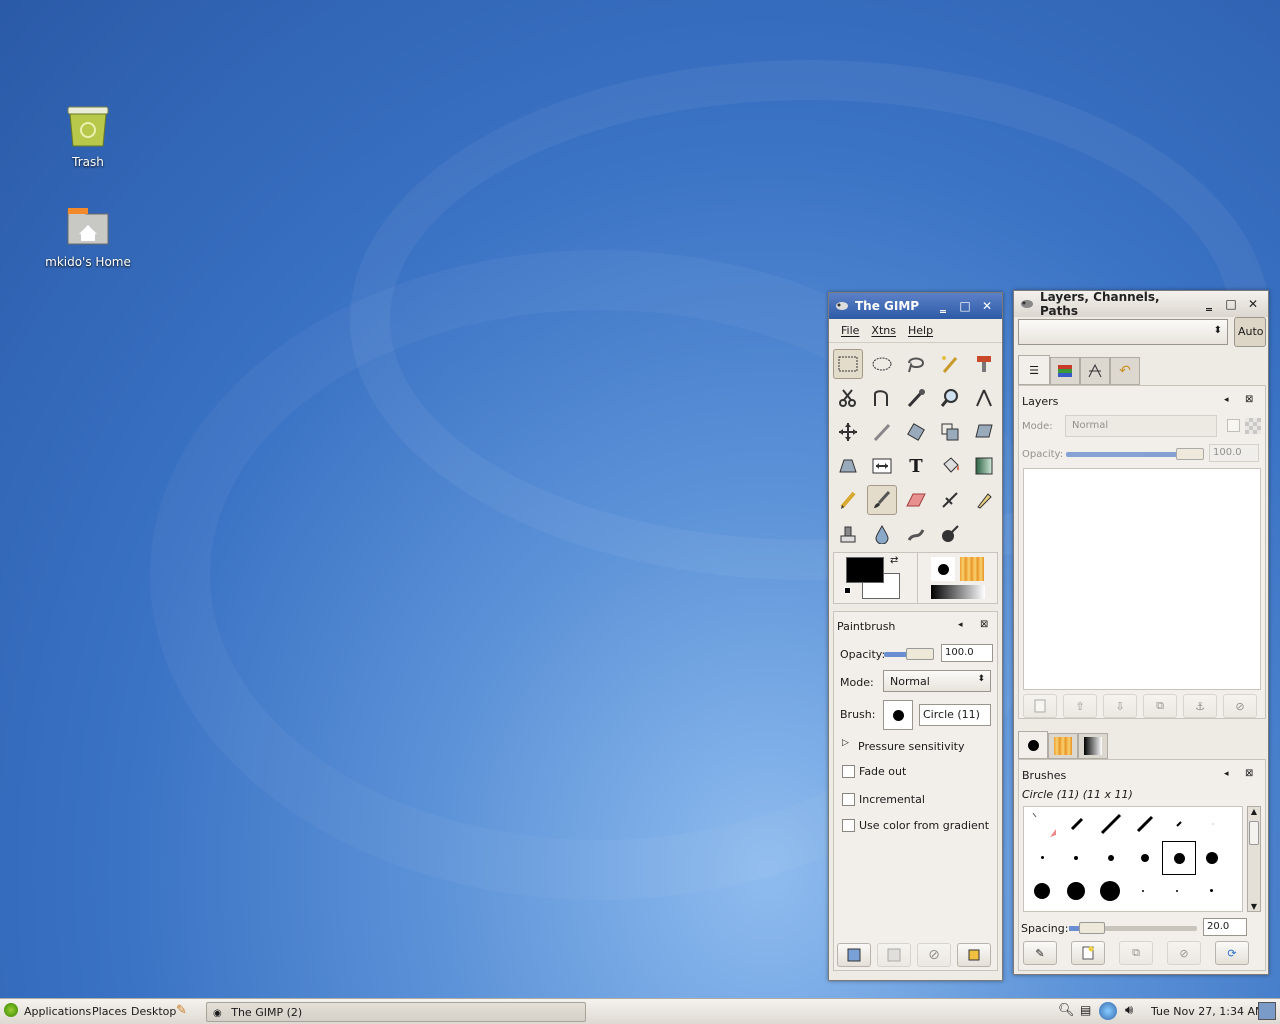 Image resolution: width=1280 pixels, height=1024 pixels. I want to click on spacing-slider, so click(1133, 928).